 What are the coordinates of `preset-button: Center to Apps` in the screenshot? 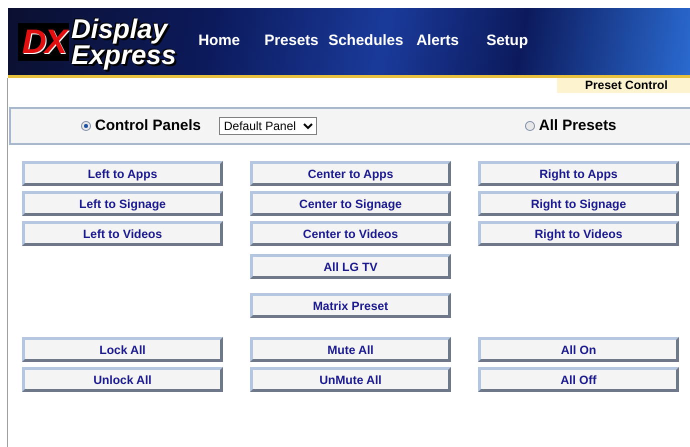 It's located at (350, 173).